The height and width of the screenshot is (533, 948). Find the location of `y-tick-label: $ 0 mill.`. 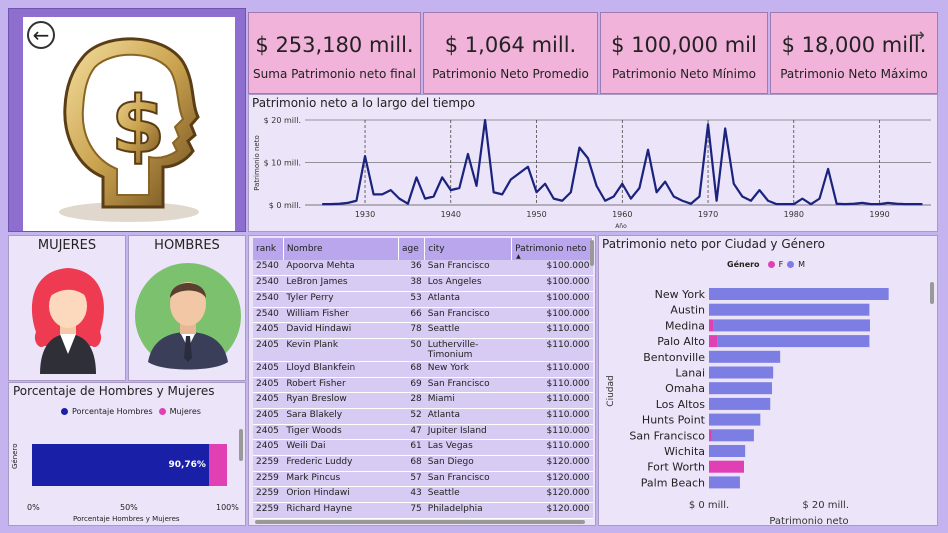

y-tick-label: $ 0 mill. is located at coordinates (285, 205).